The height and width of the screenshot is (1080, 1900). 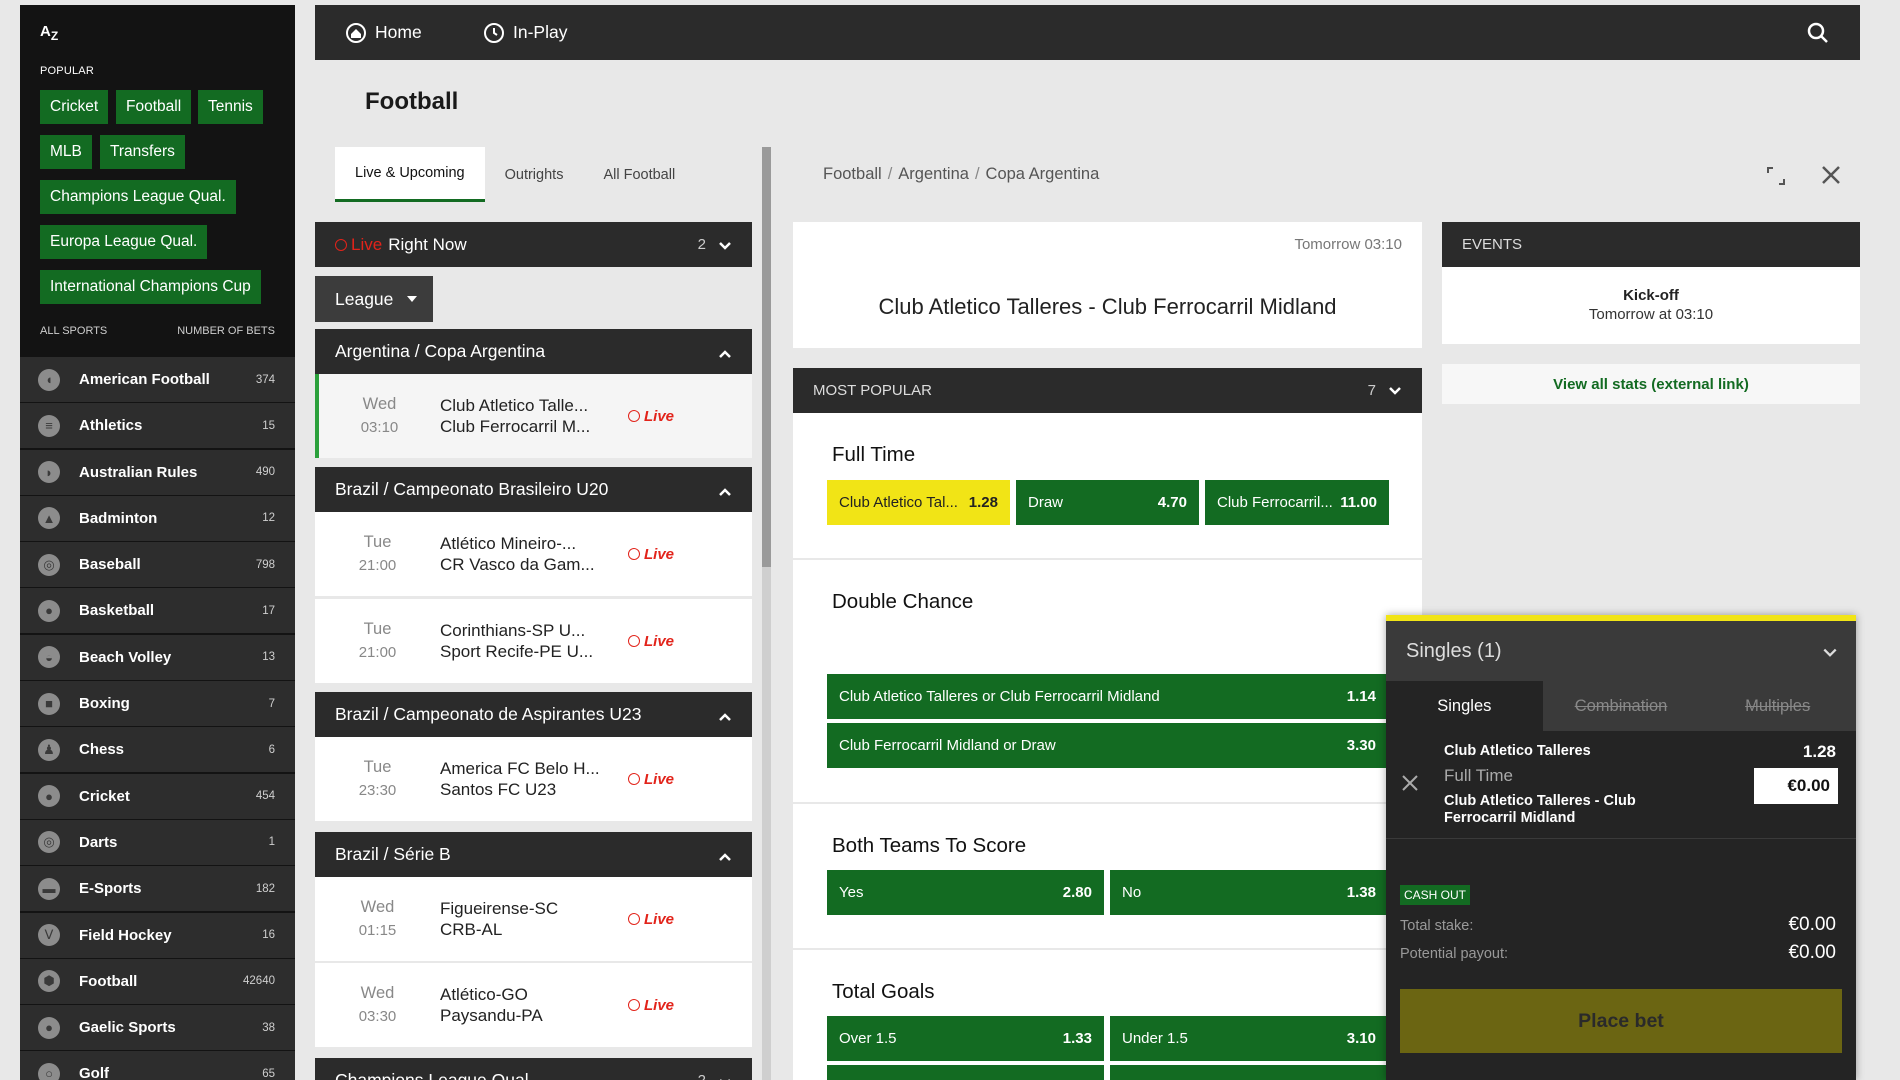 I want to click on popular-label: POPULAR, so click(x=67, y=71).